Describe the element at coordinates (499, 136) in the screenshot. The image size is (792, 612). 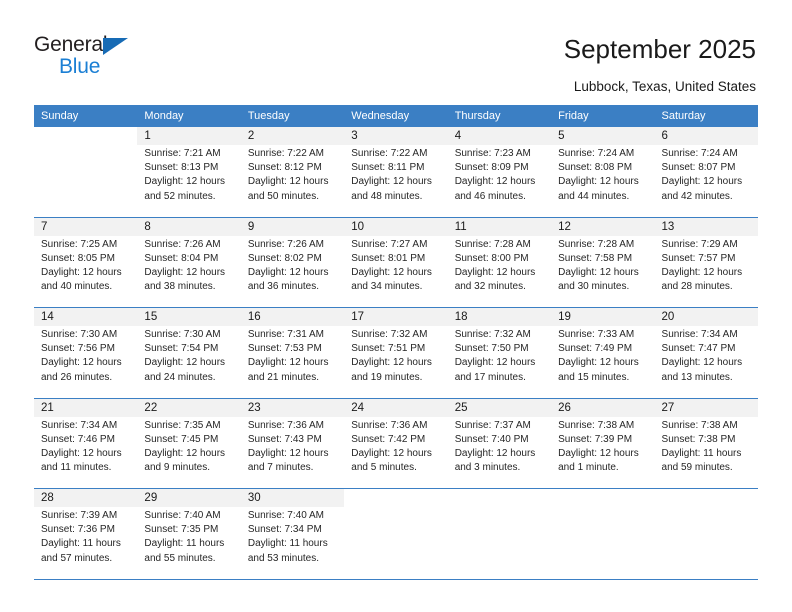
I see `day-number: 4` at that location.